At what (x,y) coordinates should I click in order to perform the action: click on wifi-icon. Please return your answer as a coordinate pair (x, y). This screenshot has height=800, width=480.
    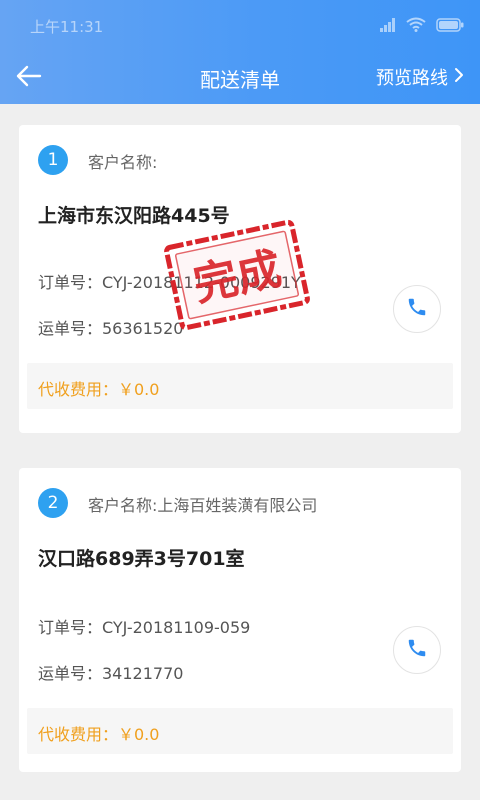
    Looking at the image, I should click on (416, 26).